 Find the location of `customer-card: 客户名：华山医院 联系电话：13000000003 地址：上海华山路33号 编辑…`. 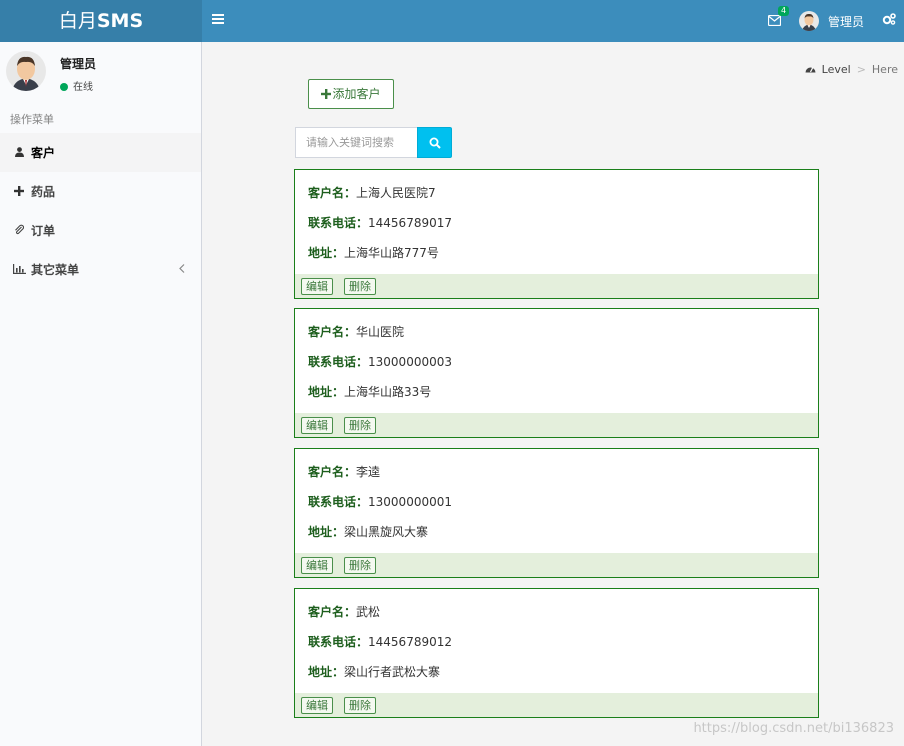

customer-card: 客户名：华山医院 联系电话：13000000003 地址：上海华山路33号 编辑… is located at coordinates (556, 373).